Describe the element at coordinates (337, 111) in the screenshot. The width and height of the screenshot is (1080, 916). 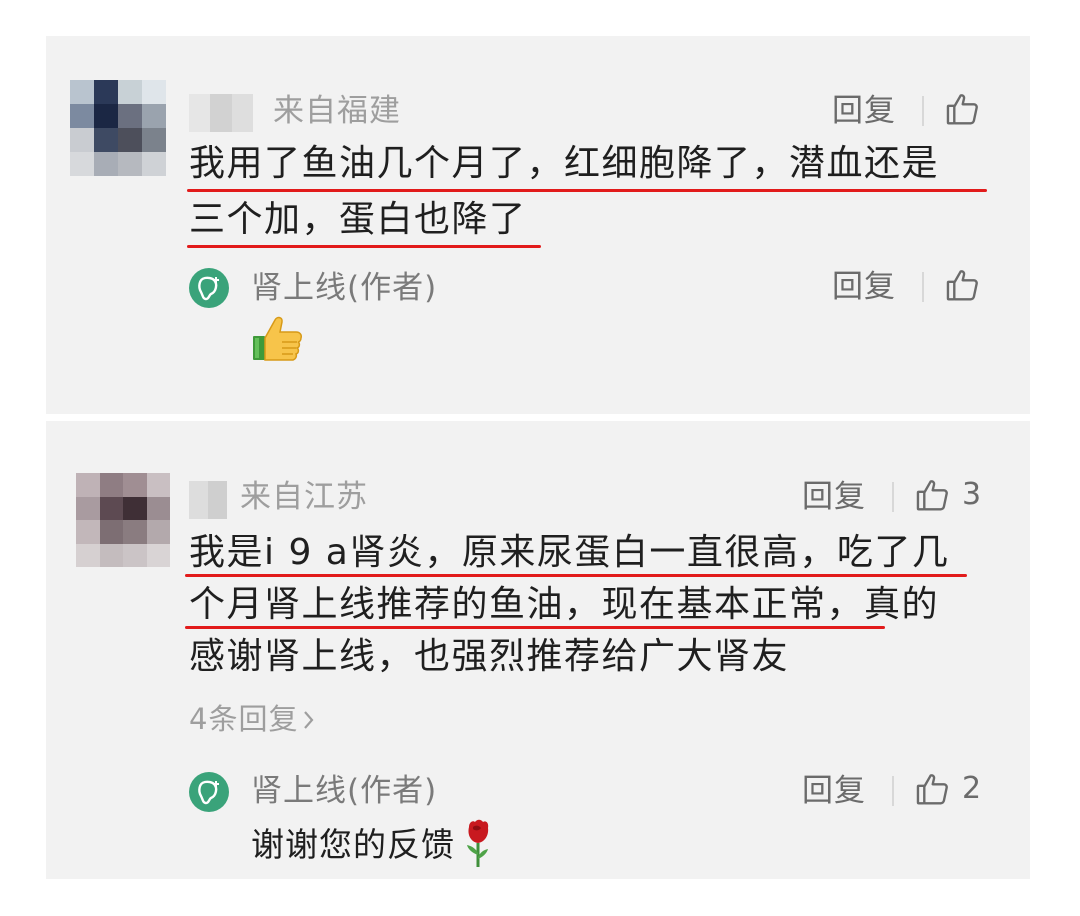
I see `location-label: 来自福建` at that location.